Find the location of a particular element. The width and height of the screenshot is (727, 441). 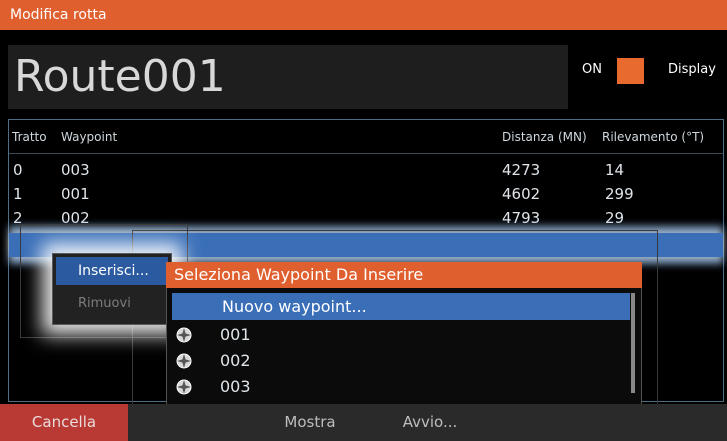

leg-cell: 0 is located at coordinates (18, 170).